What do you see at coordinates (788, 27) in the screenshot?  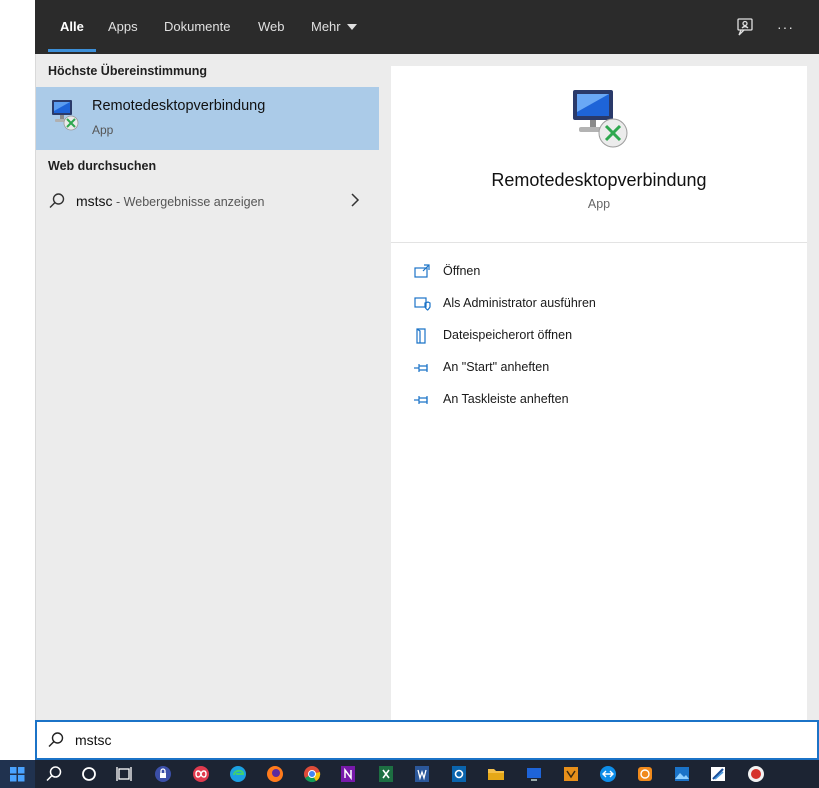 I see `more-options-icon: ···` at bounding box center [788, 27].